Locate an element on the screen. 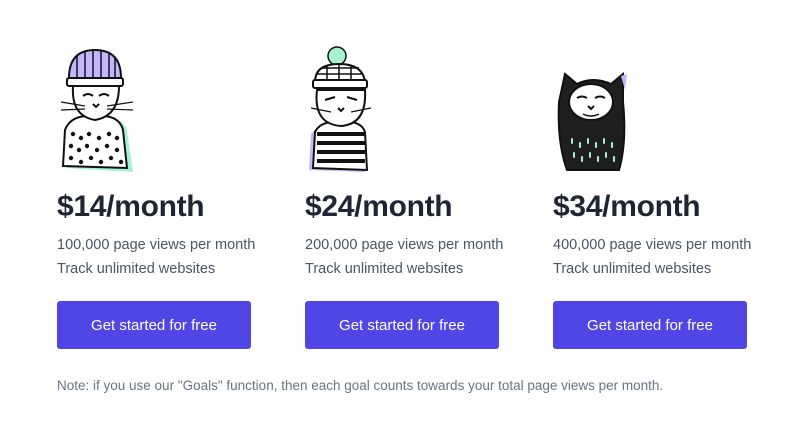  cat-hood-icon is located at coordinates (592, 121).